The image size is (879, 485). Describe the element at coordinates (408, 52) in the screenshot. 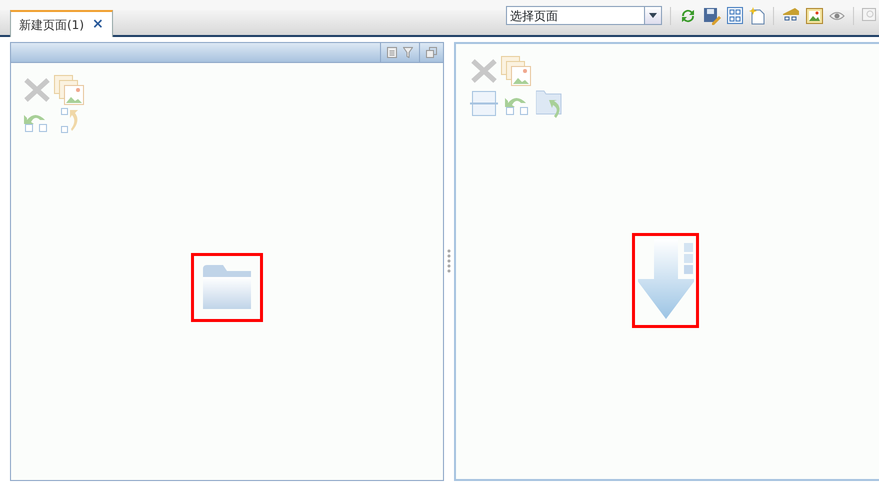

I see `filter-icon` at that location.